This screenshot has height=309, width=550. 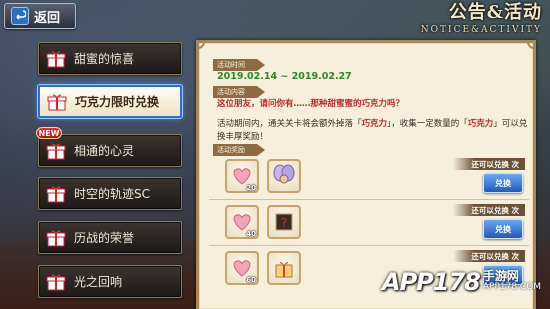 I want to click on menu-item-label: 时空的轨迹SC, so click(x=112, y=194).